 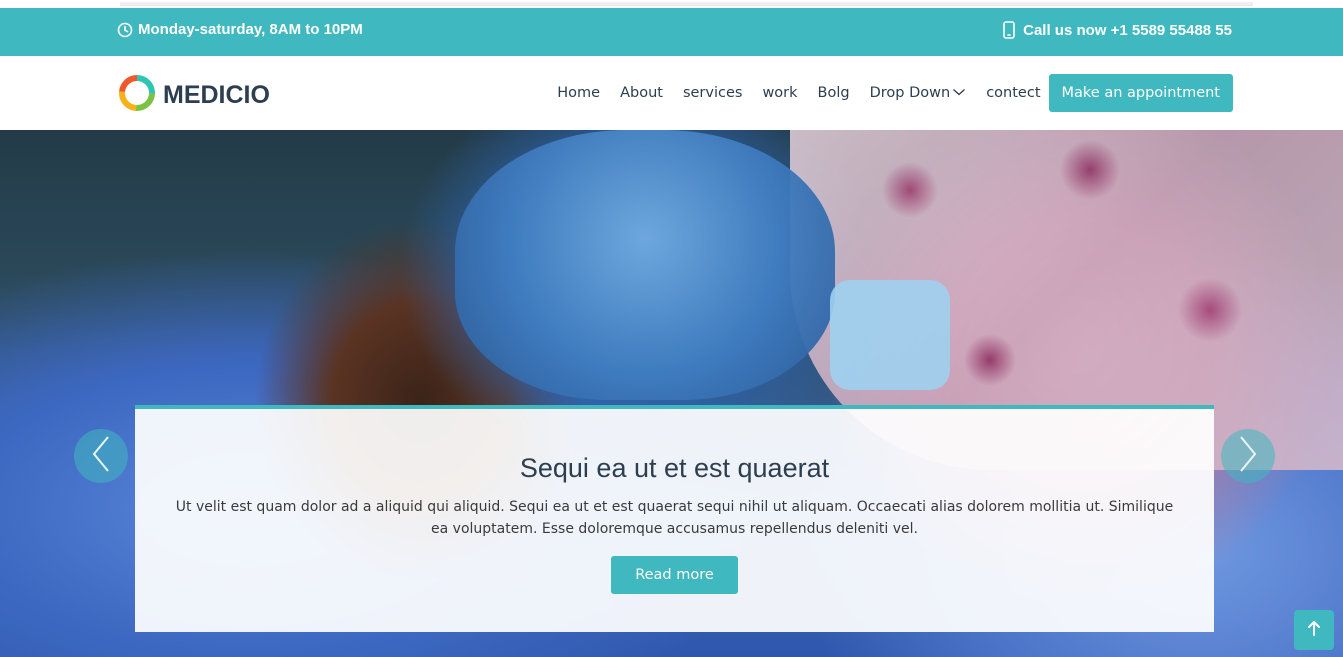 I want to click on hours-text: Monday-saturday, 8AM to 10PM, so click(x=250, y=29).